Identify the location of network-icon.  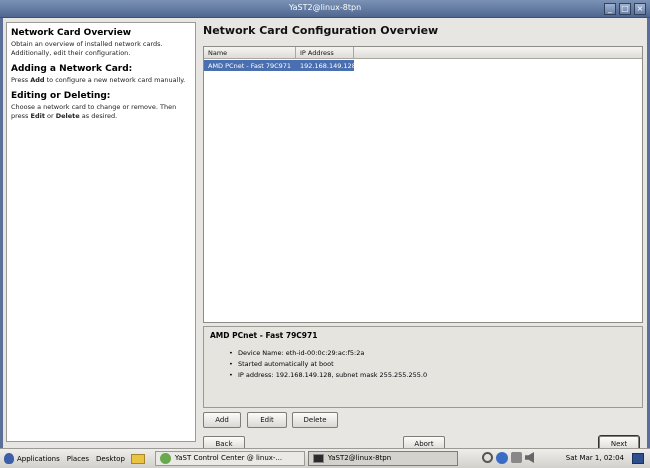
(502, 458).